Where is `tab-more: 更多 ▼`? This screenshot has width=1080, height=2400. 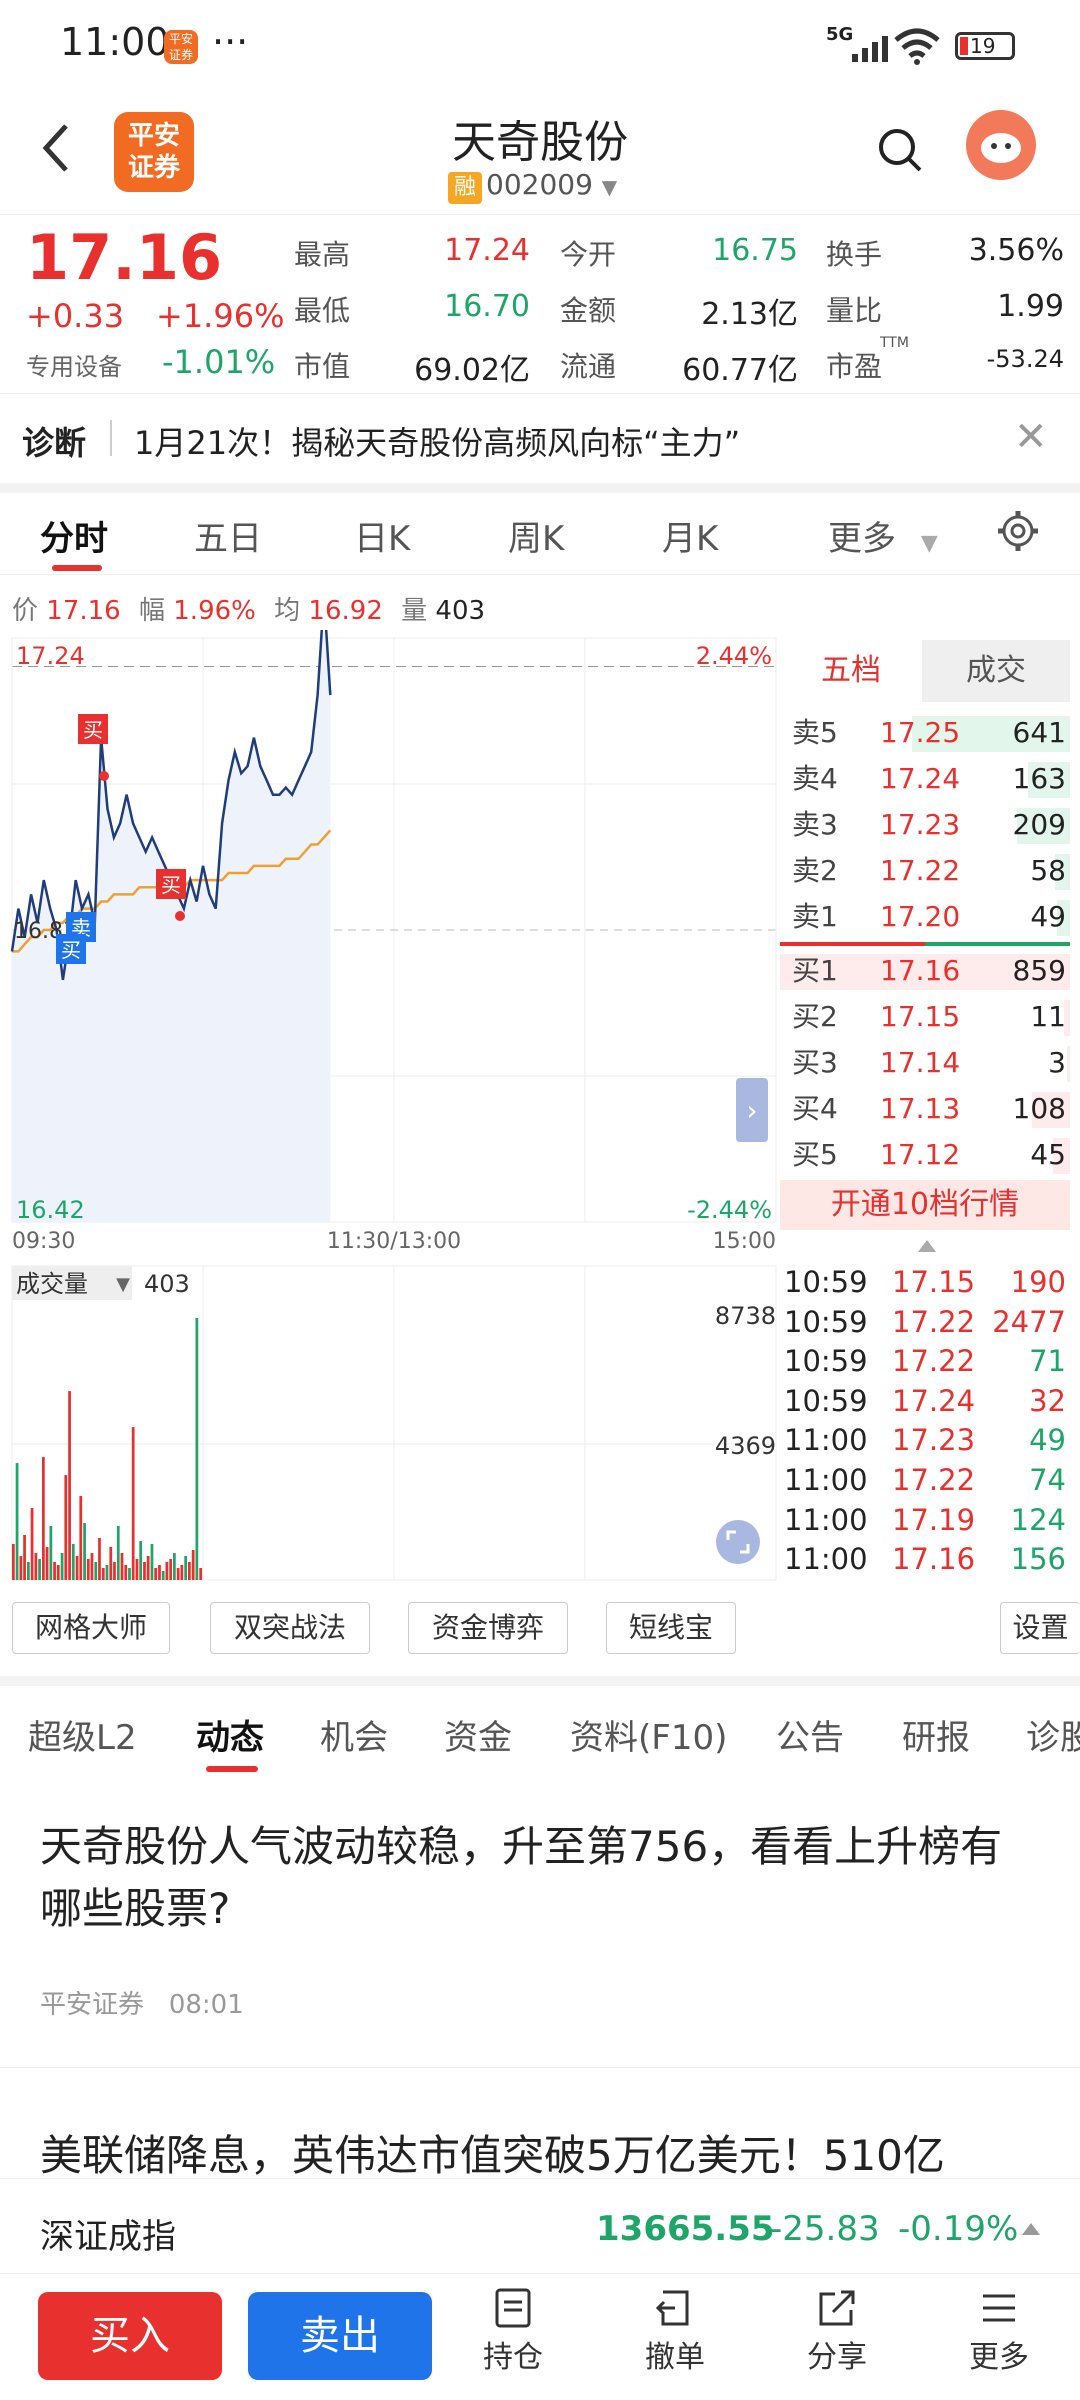
tab-more: 更多 ▼ is located at coordinates (883, 535).